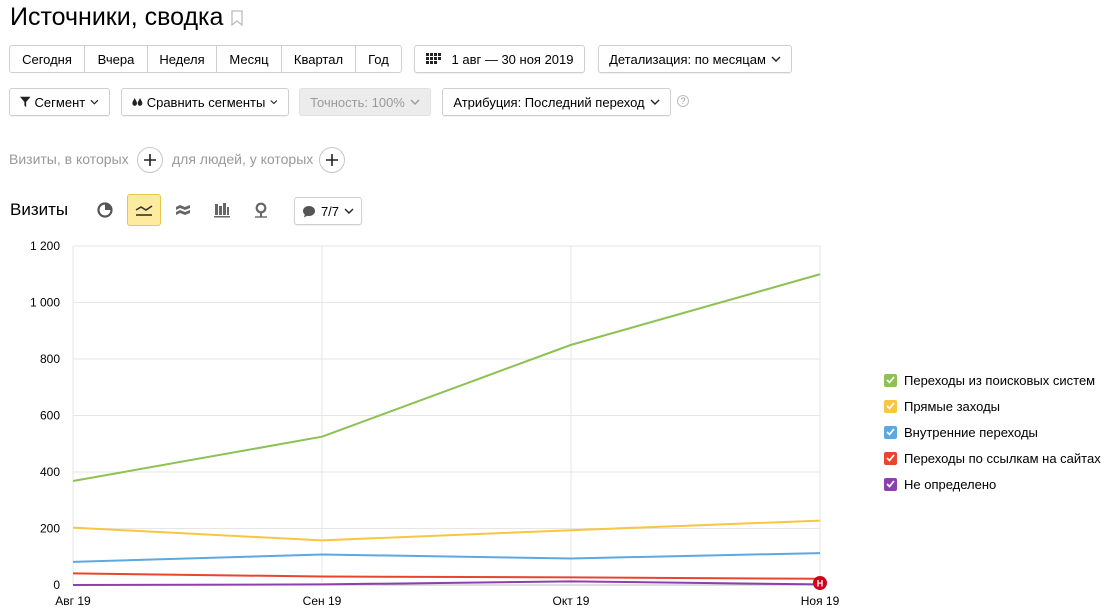  Describe the element at coordinates (116, 59) in the screenshot. I see `period-yesterday-button: Вчера` at that location.